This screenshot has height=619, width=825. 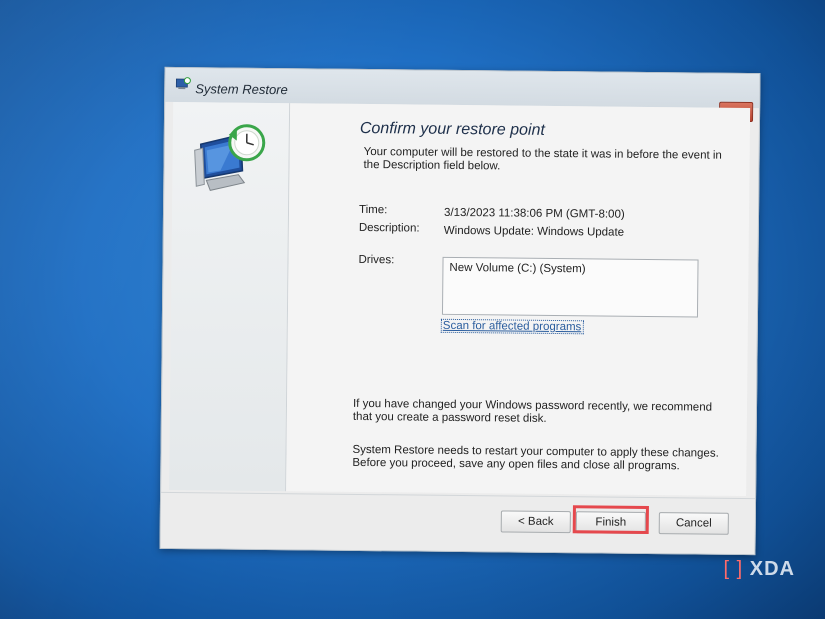 I want to click on xda-logo-bracket: [ ], so click(x=733, y=569).